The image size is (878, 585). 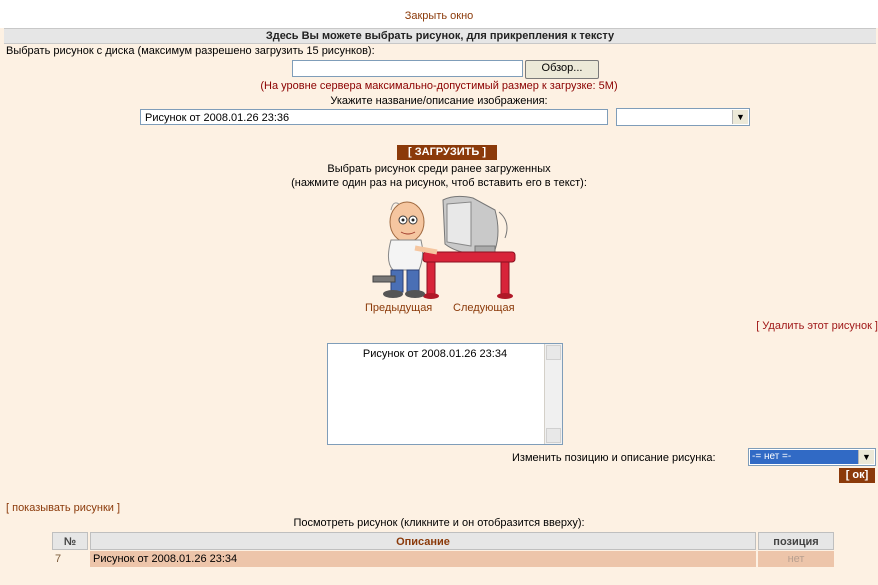 I want to click on position-select-value: -= нет =-, so click(x=804, y=457).